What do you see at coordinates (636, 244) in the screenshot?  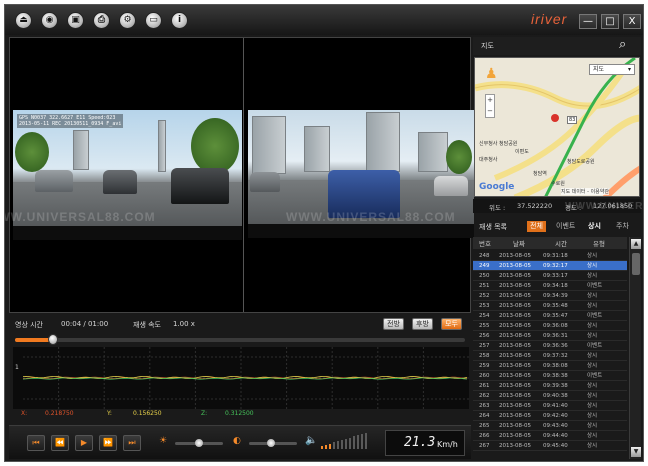 I see `scroll-up-icon: ▲` at bounding box center [636, 244].